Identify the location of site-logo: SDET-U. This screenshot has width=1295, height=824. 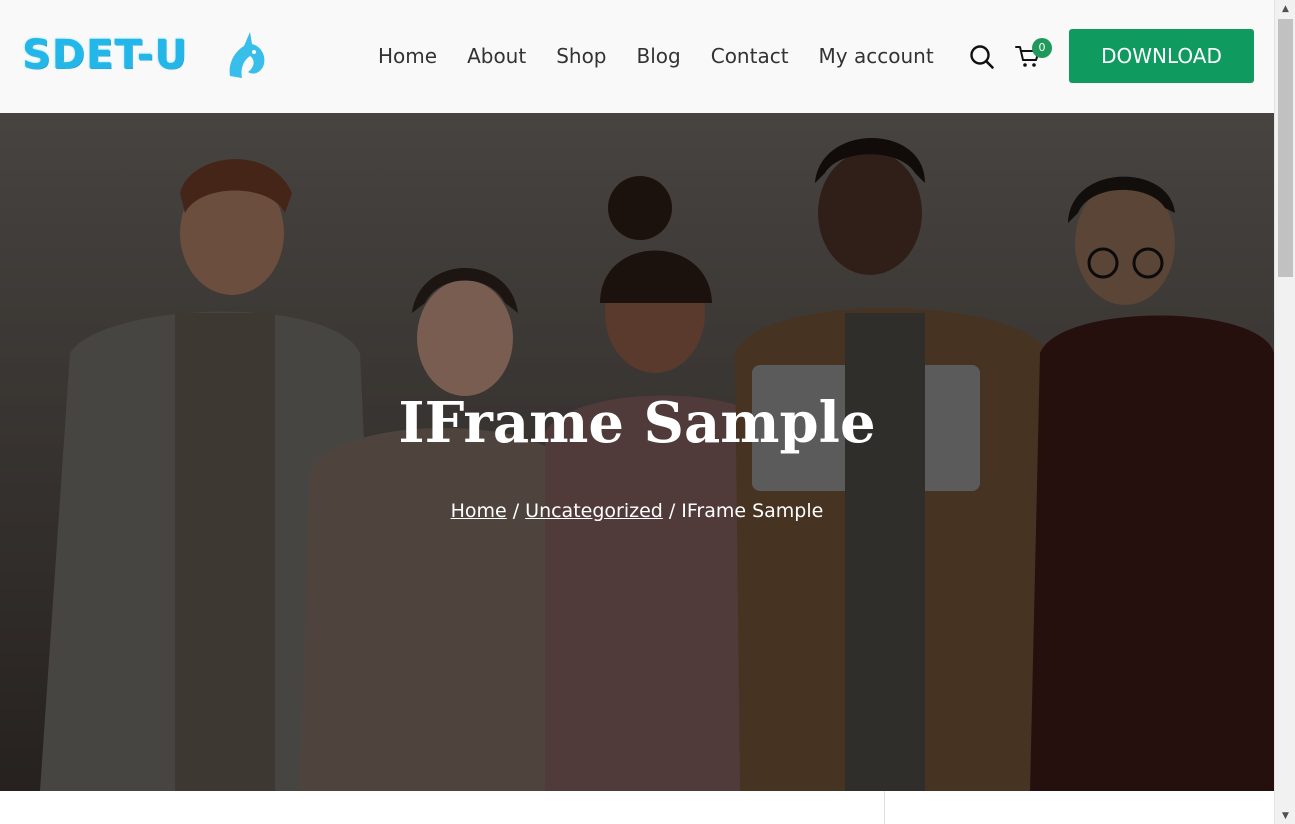
(147, 55).